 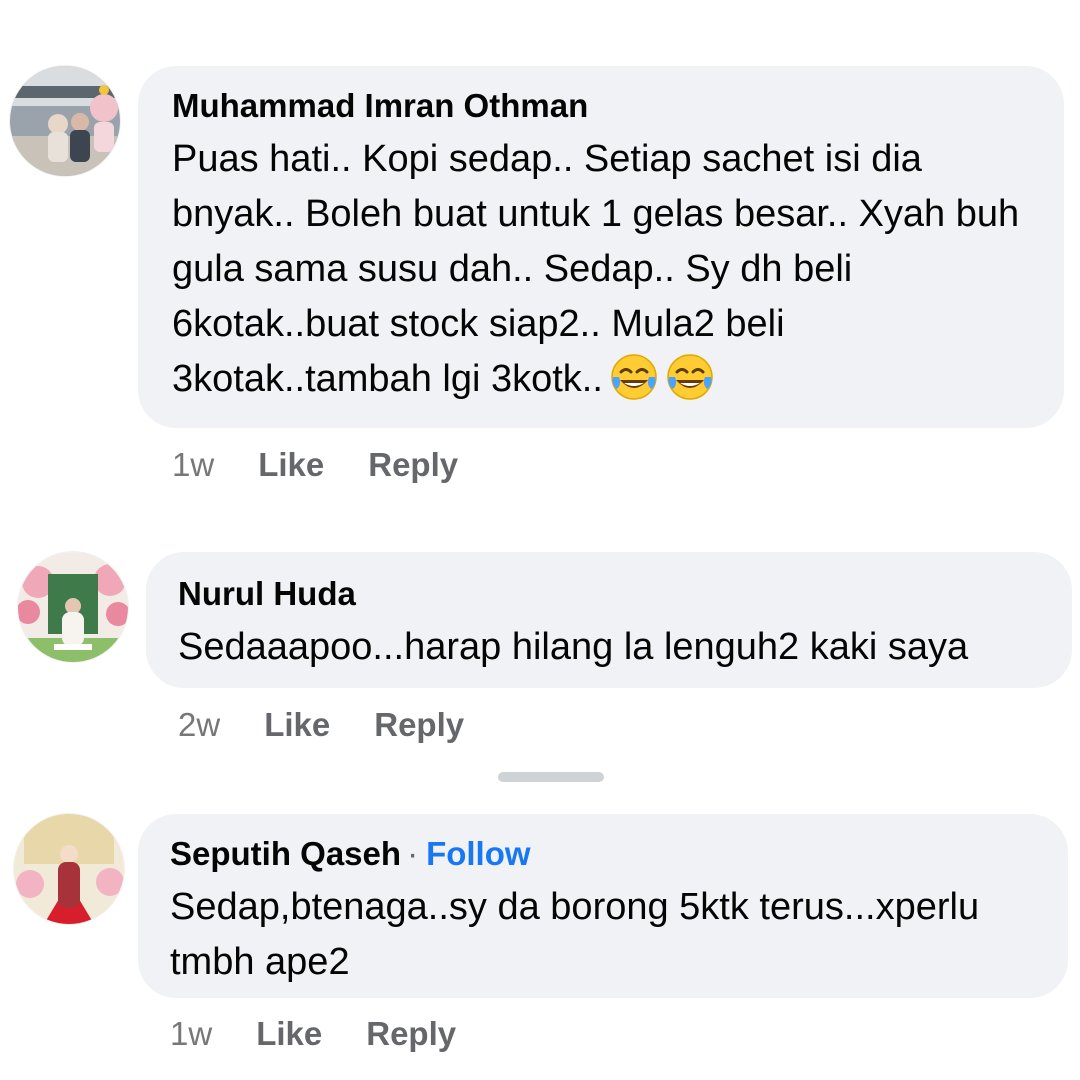 What do you see at coordinates (603, 854) in the screenshot?
I see `comment-author-row: Seputih Qaseh · Follow` at bounding box center [603, 854].